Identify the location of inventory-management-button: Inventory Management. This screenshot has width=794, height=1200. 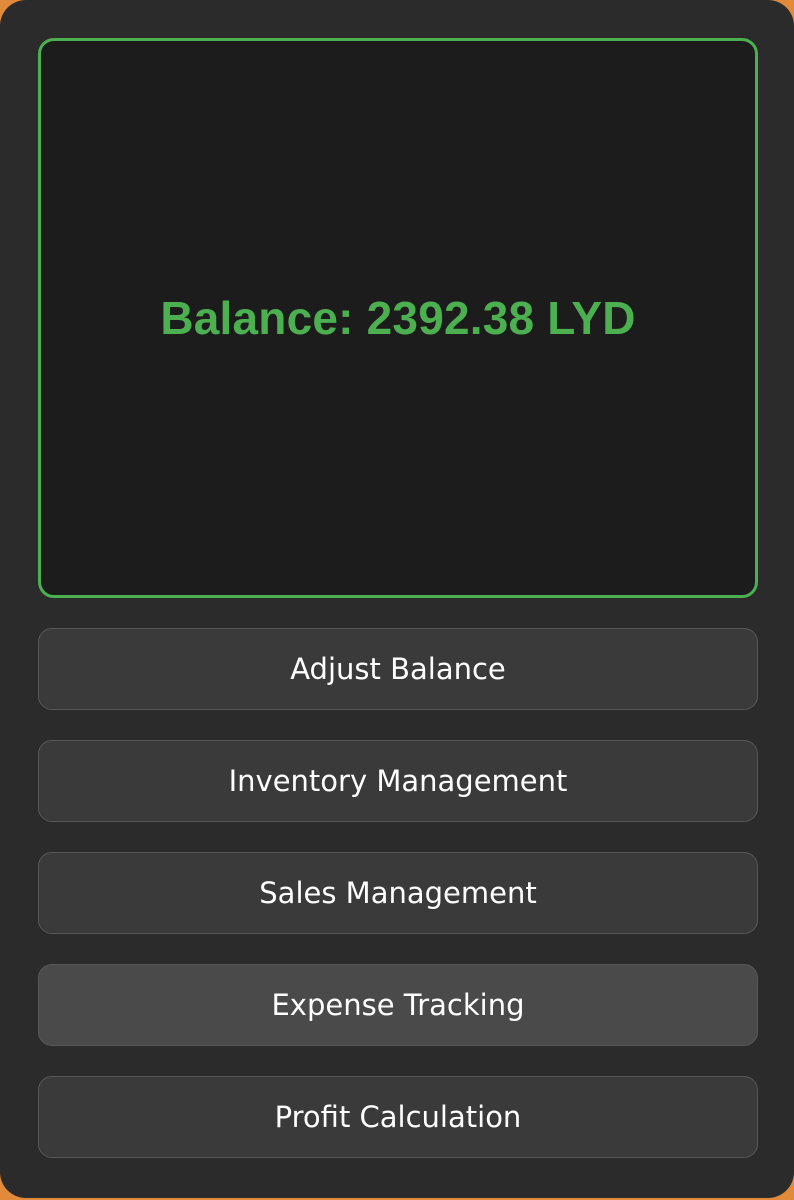
(398, 781).